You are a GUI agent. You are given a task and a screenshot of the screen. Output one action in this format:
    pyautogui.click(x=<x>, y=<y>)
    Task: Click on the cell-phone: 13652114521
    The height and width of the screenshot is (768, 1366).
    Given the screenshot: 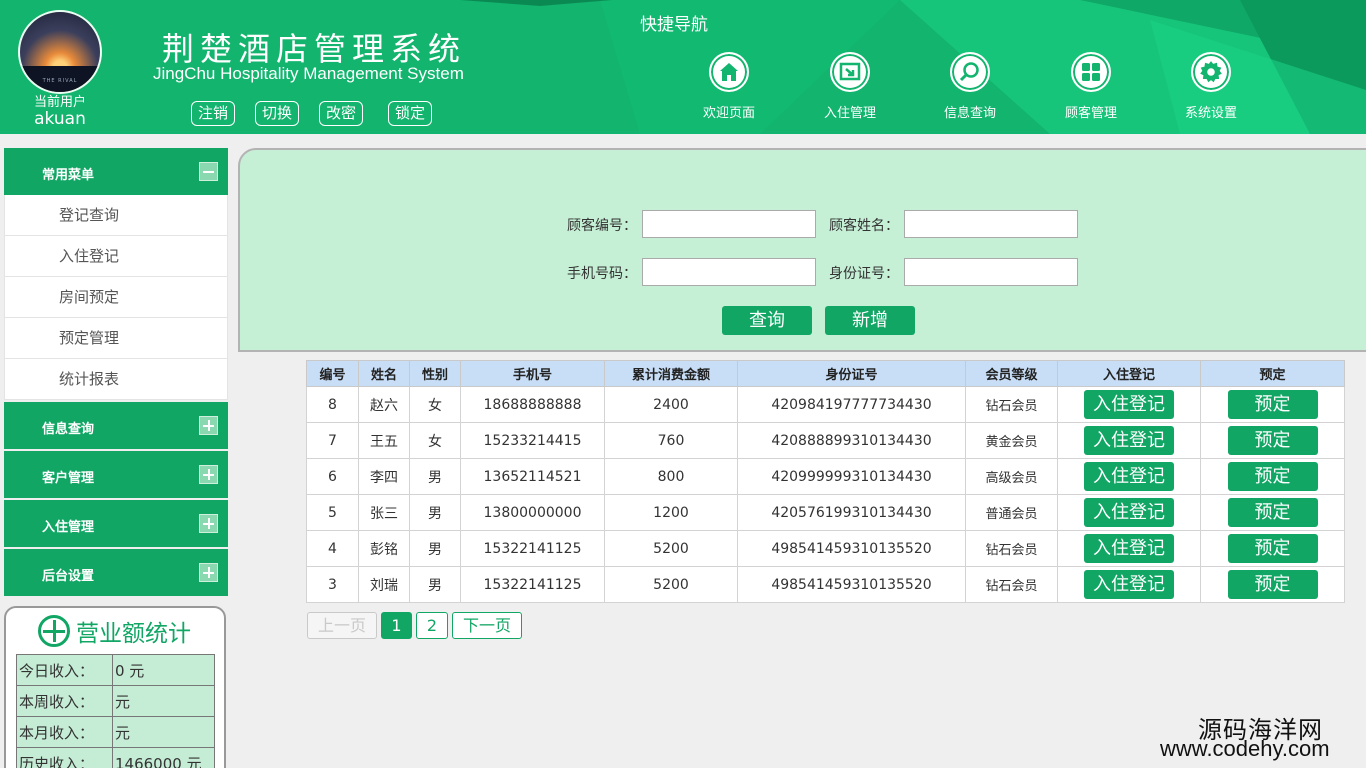 What is the action you would take?
    pyautogui.click(x=532, y=476)
    